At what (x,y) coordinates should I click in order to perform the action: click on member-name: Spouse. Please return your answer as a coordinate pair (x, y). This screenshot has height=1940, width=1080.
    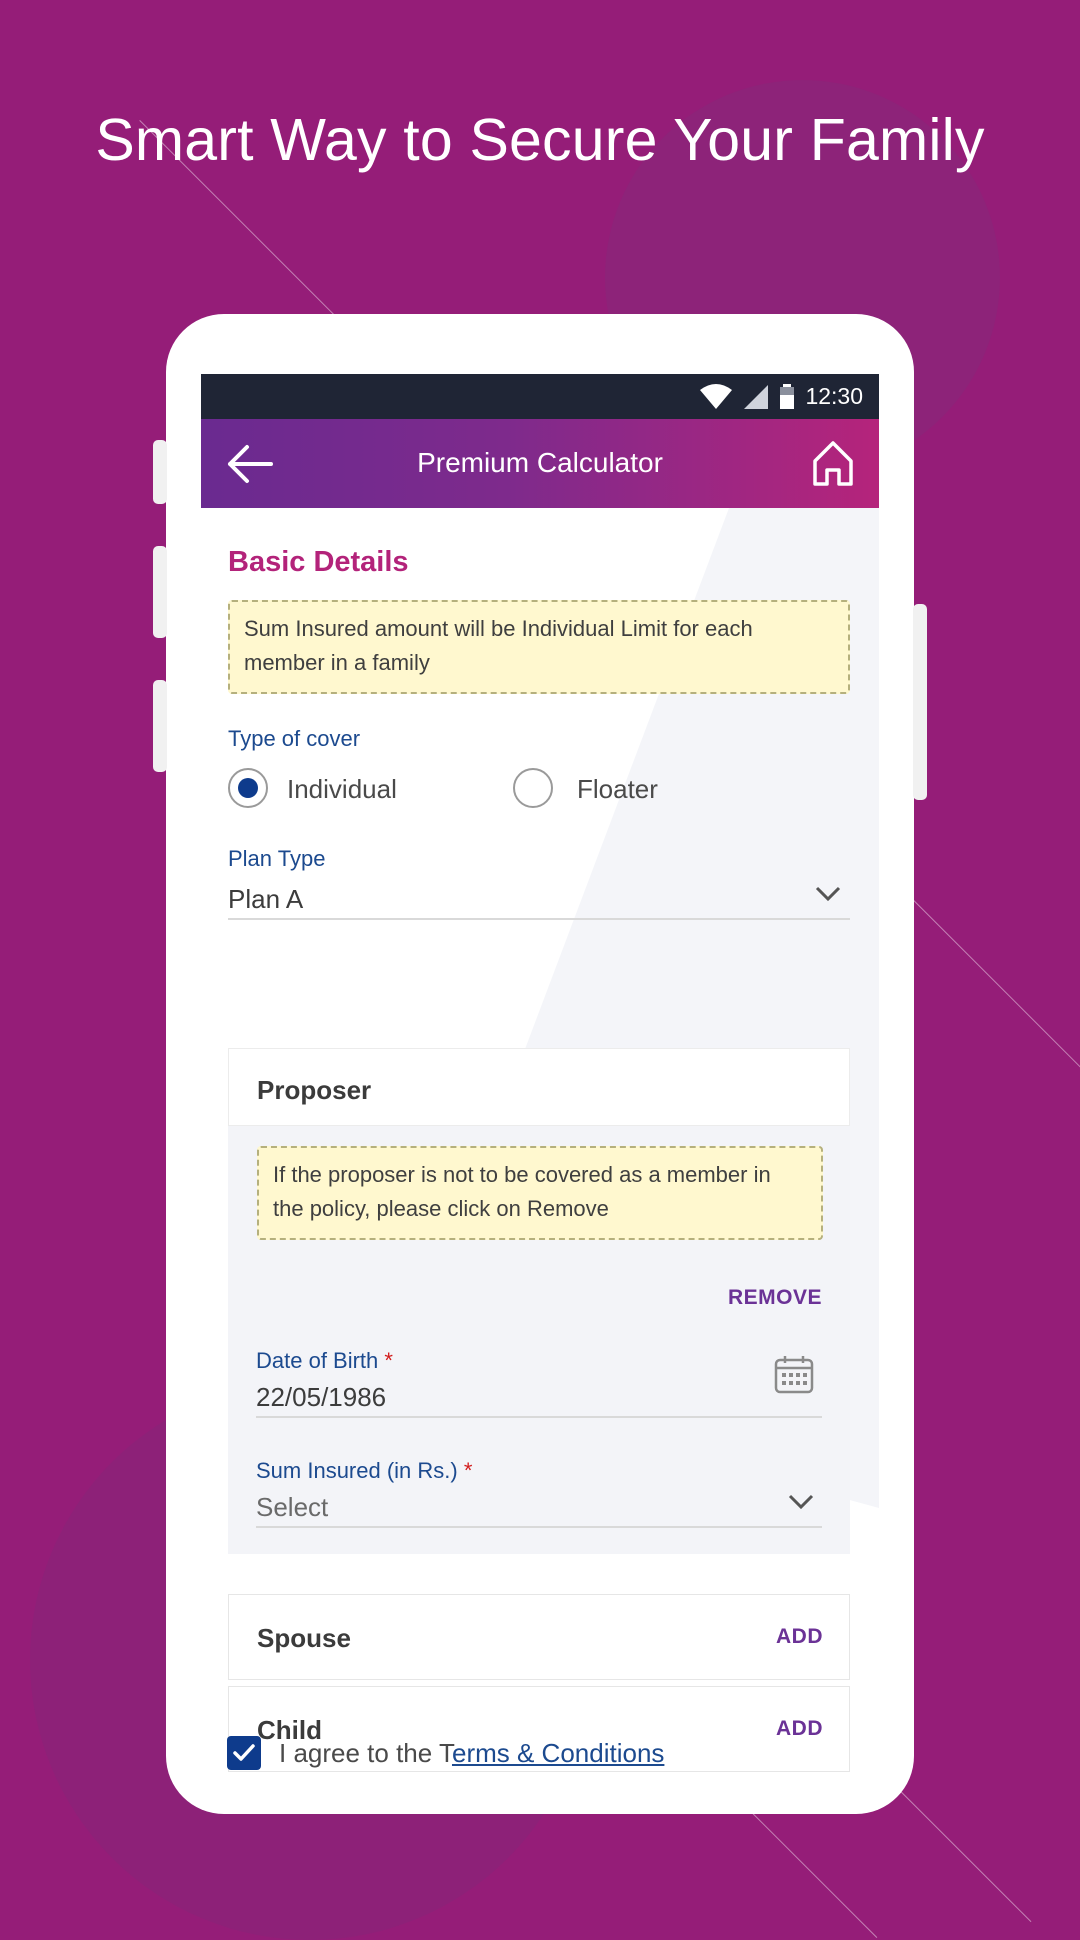
    Looking at the image, I should click on (304, 1638).